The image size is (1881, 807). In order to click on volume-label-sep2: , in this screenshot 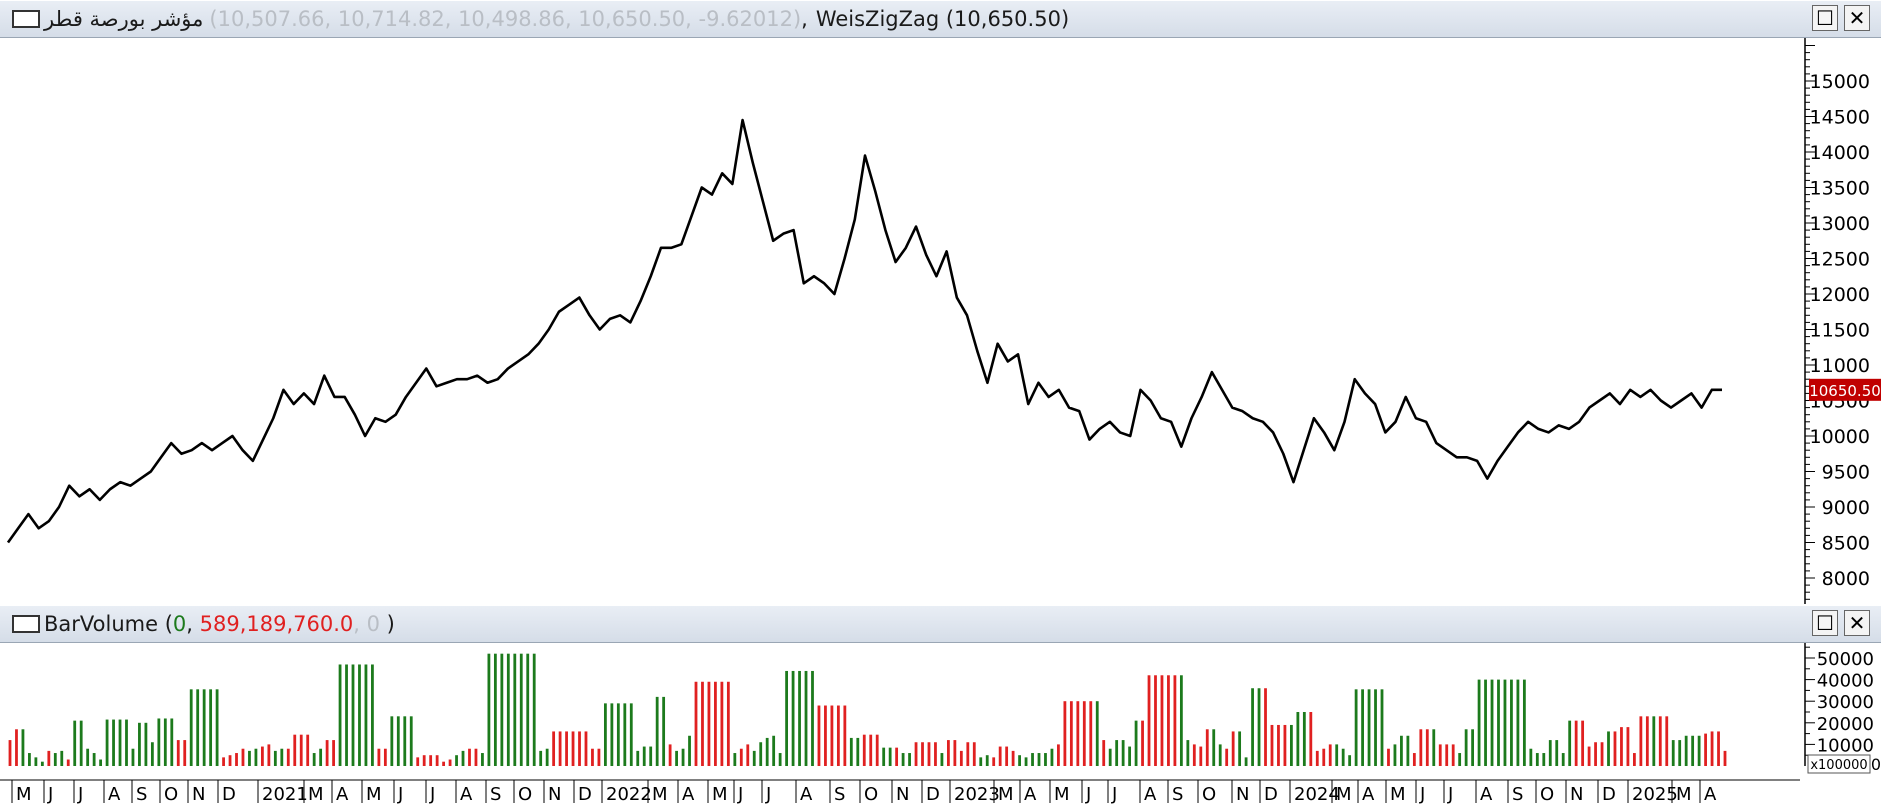, I will do `click(360, 624)`.